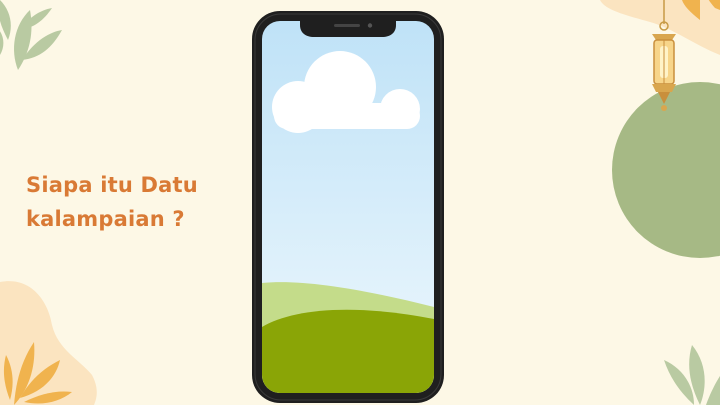 The image size is (720, 405). Describe the element at coordinates (105, 219) in the screenshot. I see `question-line-2: kalampaian ?` at that location.